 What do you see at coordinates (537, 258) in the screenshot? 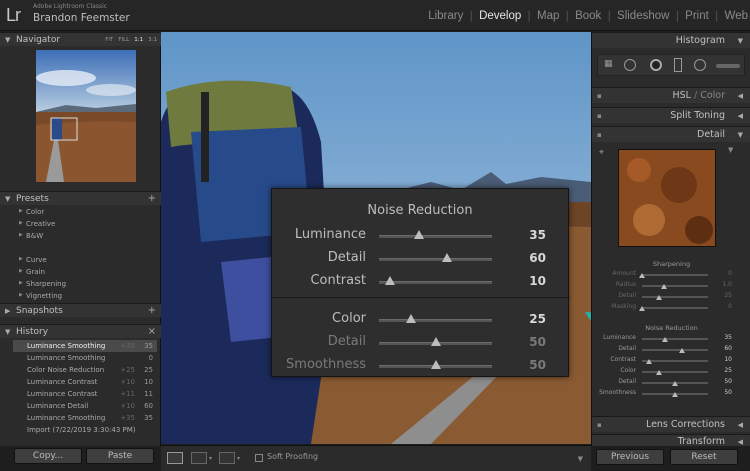
I see `slider-value: 60` at bounding box center [537, 258].